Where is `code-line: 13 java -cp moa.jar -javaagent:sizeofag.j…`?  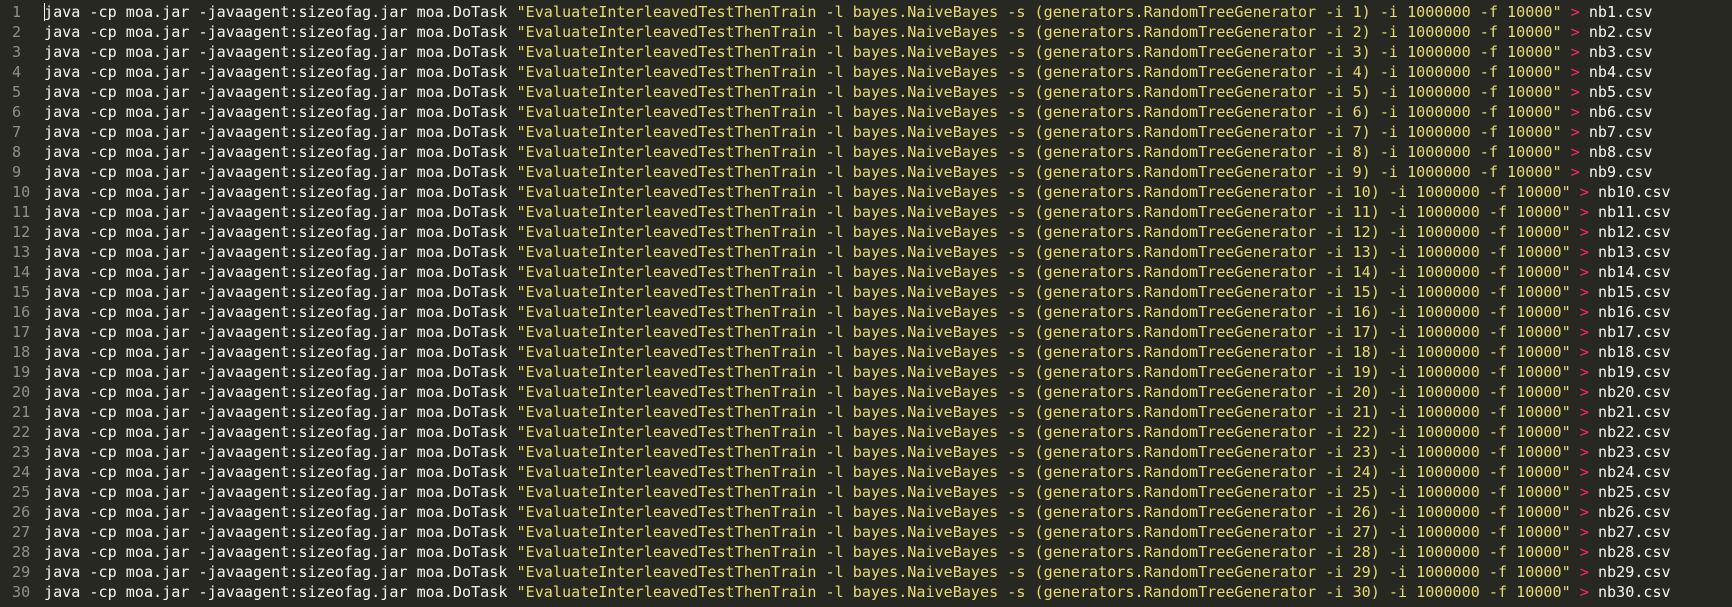
code-line: 13 java -cp moa.jar -javaagent:sizeofag.j… is located at coordinates (866, 252).